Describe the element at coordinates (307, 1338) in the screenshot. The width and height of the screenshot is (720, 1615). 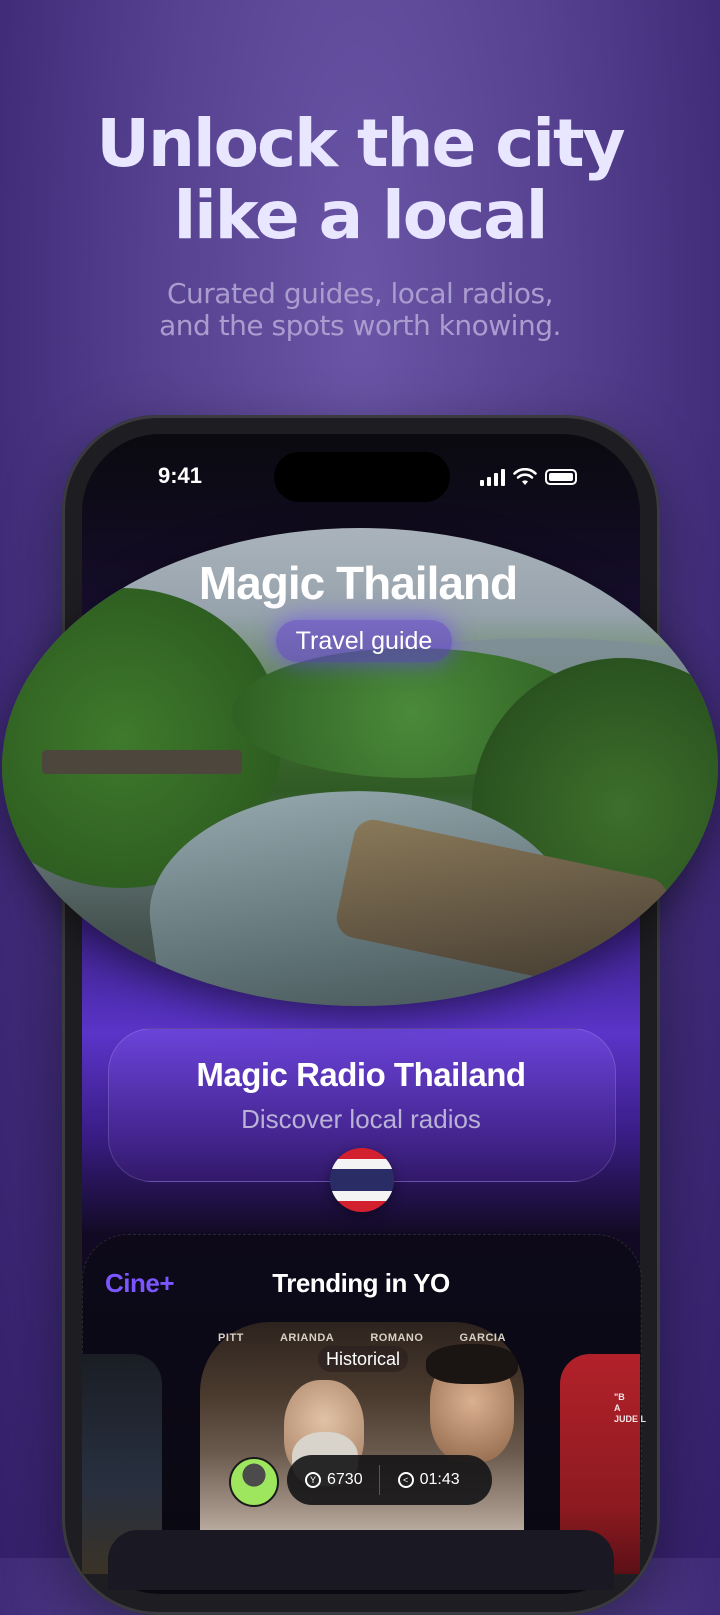
I see `actor-name: ARIANDA` at that location.